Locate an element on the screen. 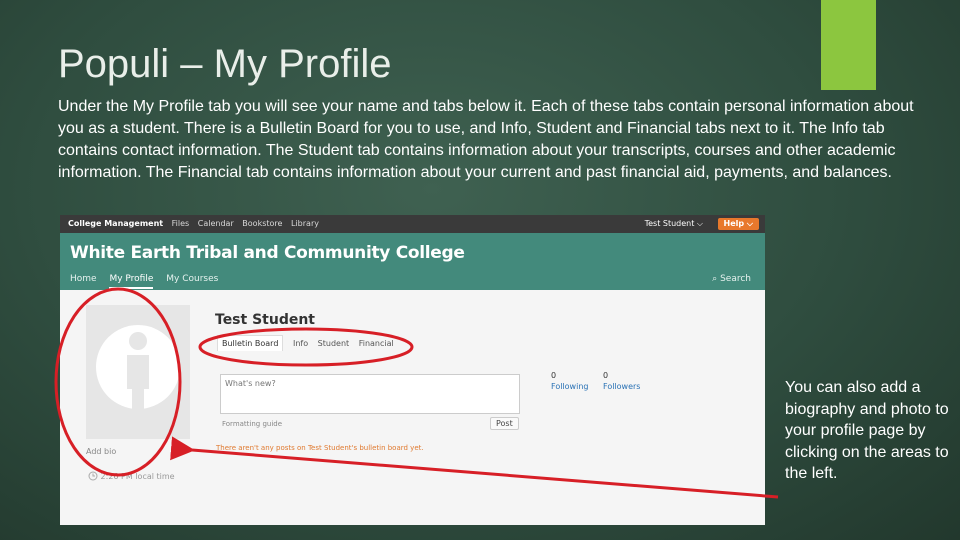 This screenshot has height=540, width=960. photo-highlight-circle is located at coordinates (118, 382).